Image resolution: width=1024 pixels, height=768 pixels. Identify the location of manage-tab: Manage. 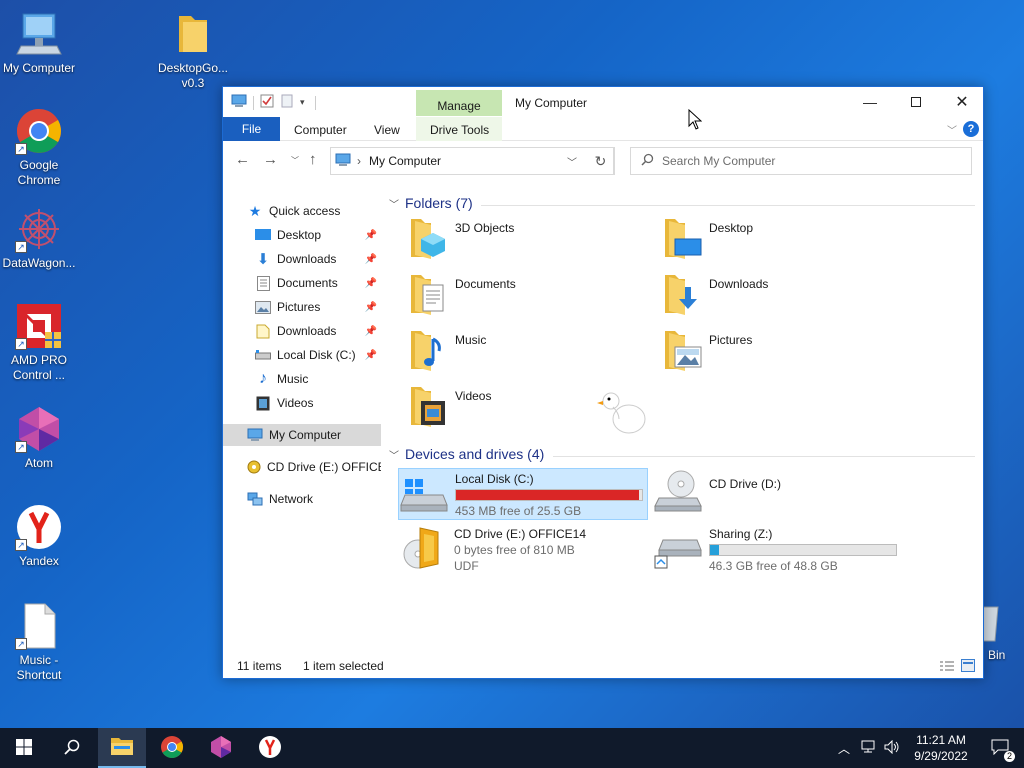
(459, 103).